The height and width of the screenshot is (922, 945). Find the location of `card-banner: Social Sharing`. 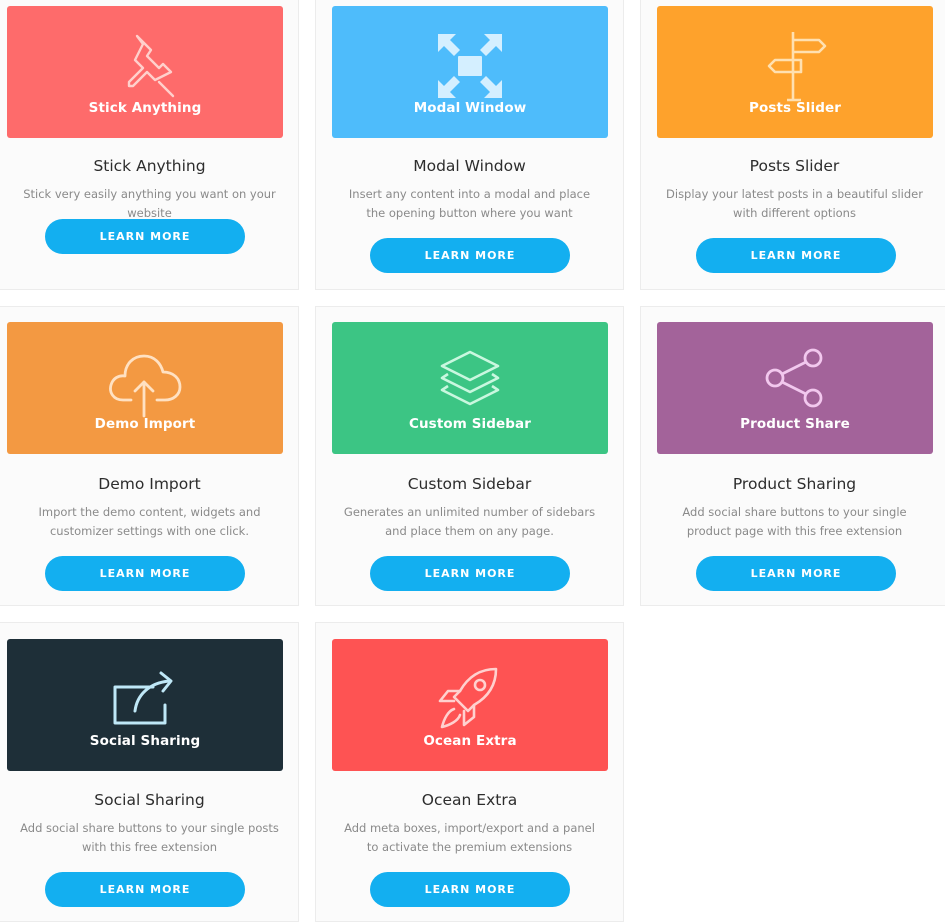

card-banner: Social Sharing is located at coordinates (145, 705).